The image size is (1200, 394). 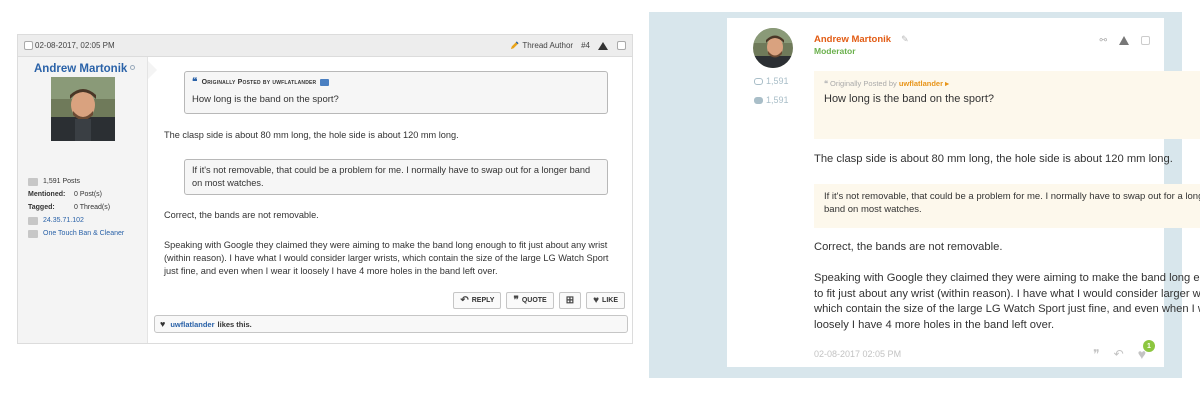 What do you see at coordinates (325, 46) in the screenshot?
I see `post-header: 02-08-2017, 02:05 PM Thread Author #4` at bounding box center [325, 46].